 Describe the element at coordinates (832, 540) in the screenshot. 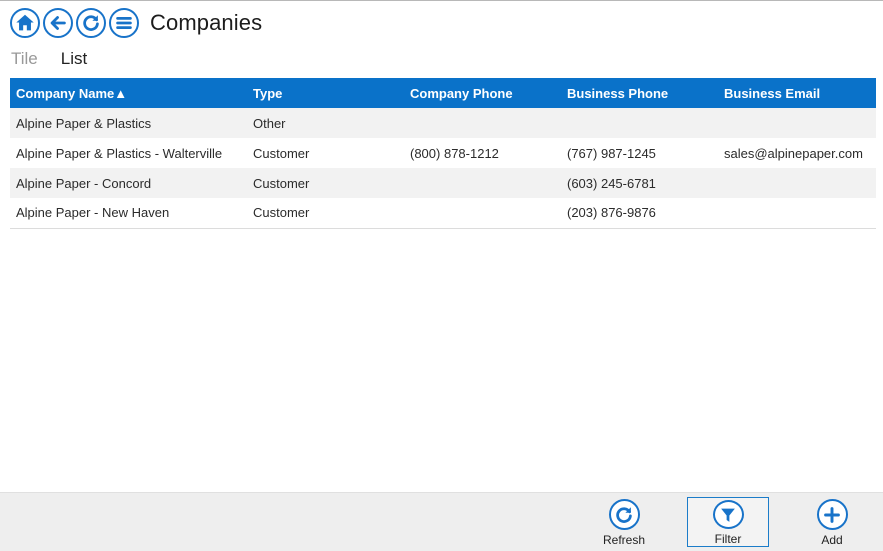

I see `add-command-label: Add` at that location.